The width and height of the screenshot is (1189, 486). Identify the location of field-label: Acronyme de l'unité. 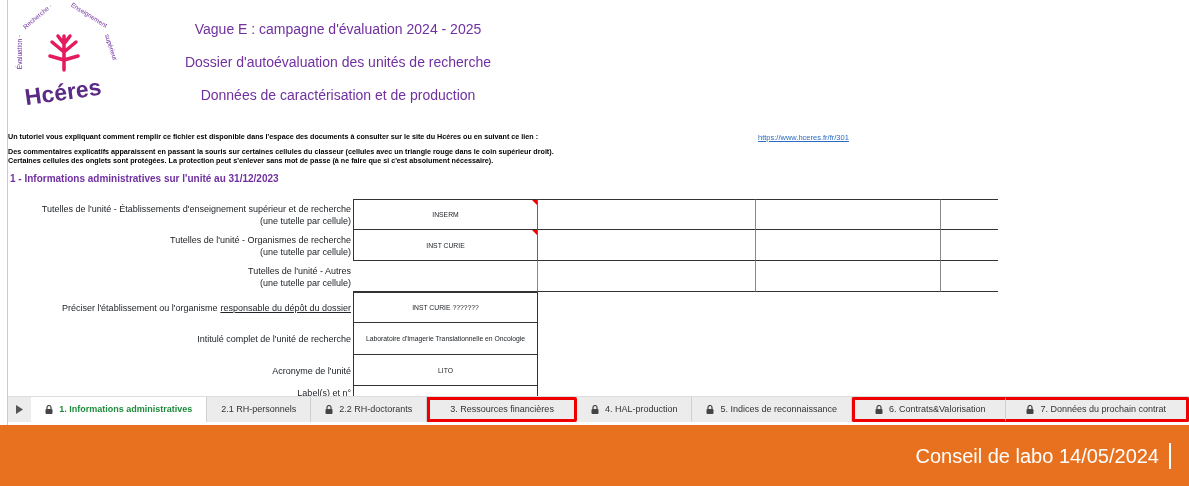
(311, 371).